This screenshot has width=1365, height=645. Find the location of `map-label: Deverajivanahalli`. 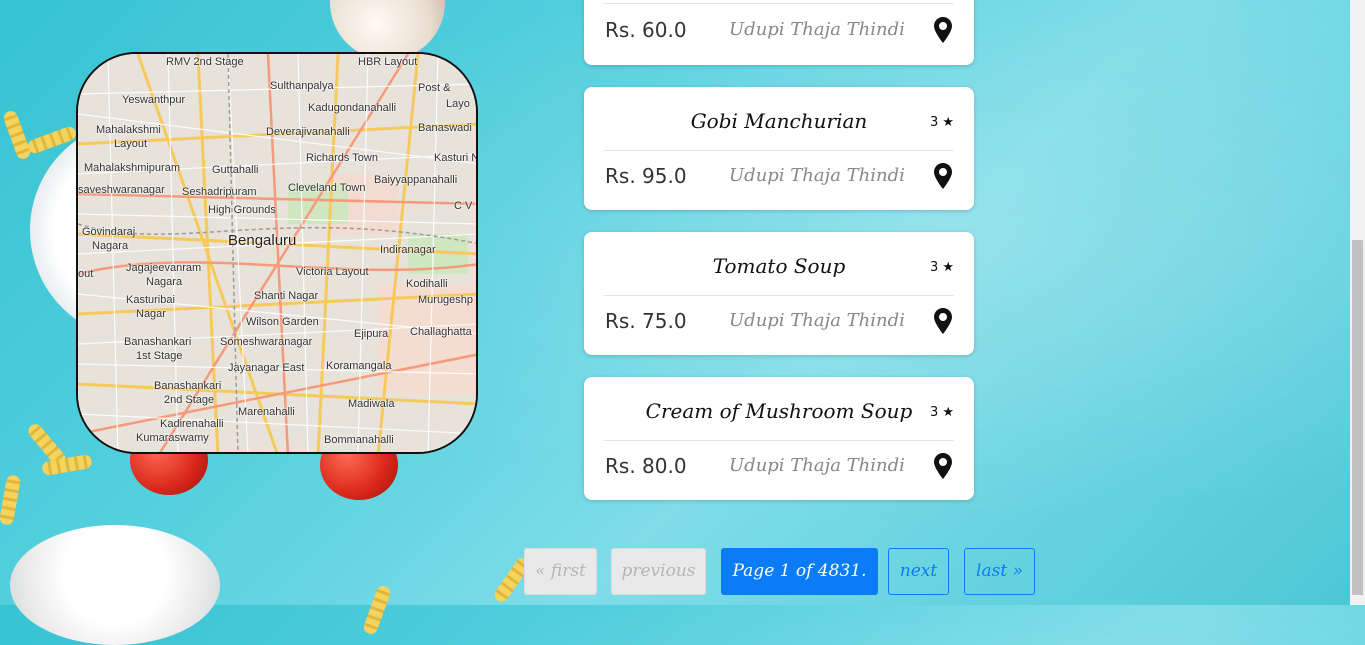

map-label: Deverajivanahalli is located at coordinates (308, 132).